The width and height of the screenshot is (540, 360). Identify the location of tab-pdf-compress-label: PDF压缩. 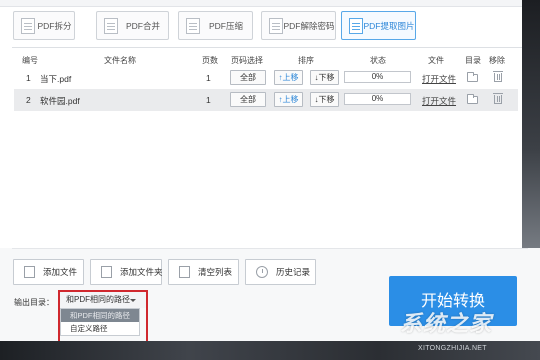
(225, 25).